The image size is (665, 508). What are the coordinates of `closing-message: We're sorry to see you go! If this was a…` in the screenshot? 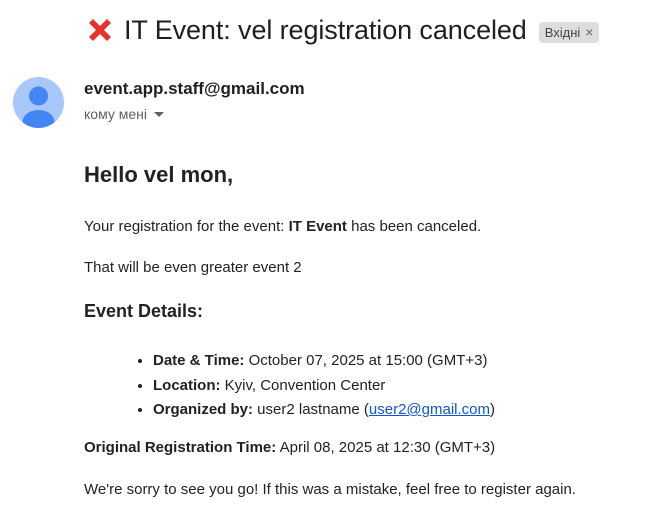 It's located at (330, 489).